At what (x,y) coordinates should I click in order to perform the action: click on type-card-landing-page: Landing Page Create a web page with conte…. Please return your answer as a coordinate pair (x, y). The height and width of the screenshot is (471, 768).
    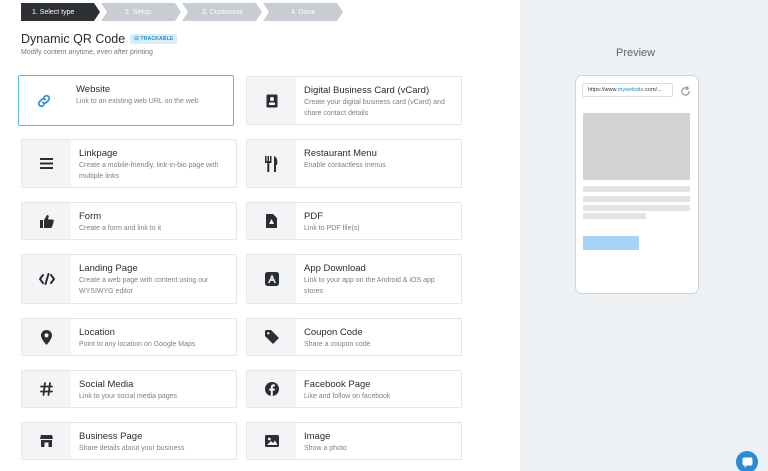
    Looking at the image, I should click on (129, 279).